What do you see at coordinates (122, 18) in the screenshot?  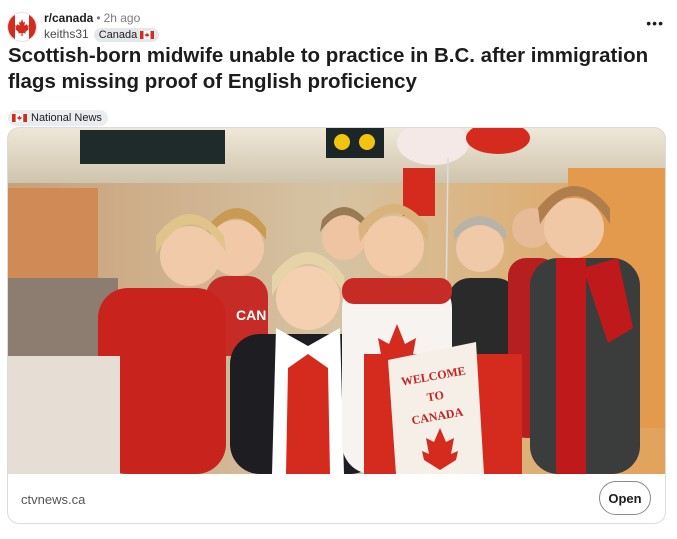 I see `post-age: 2h ago` at bounding box center [122, 18].